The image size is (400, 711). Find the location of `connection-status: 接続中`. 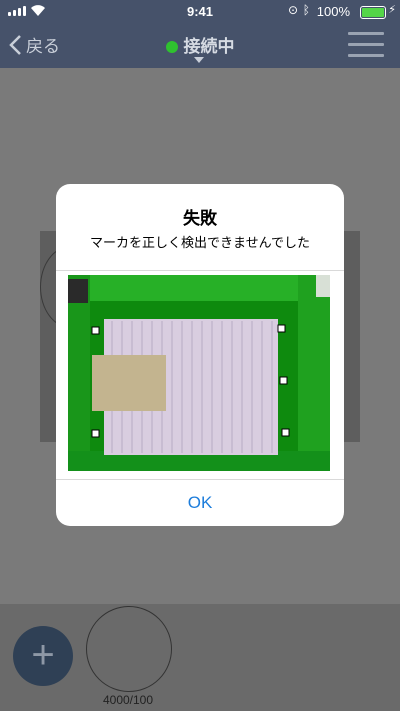

connection-status: 接続中 is located at coordinates (200, 44).